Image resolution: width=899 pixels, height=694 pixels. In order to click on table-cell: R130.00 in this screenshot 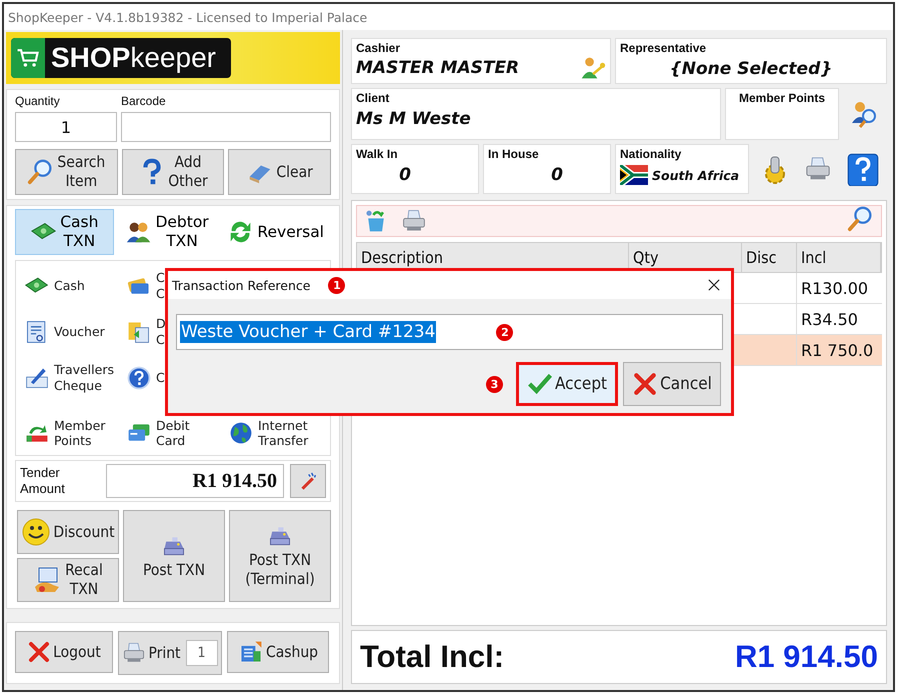, I will do `click(839, 288)`.